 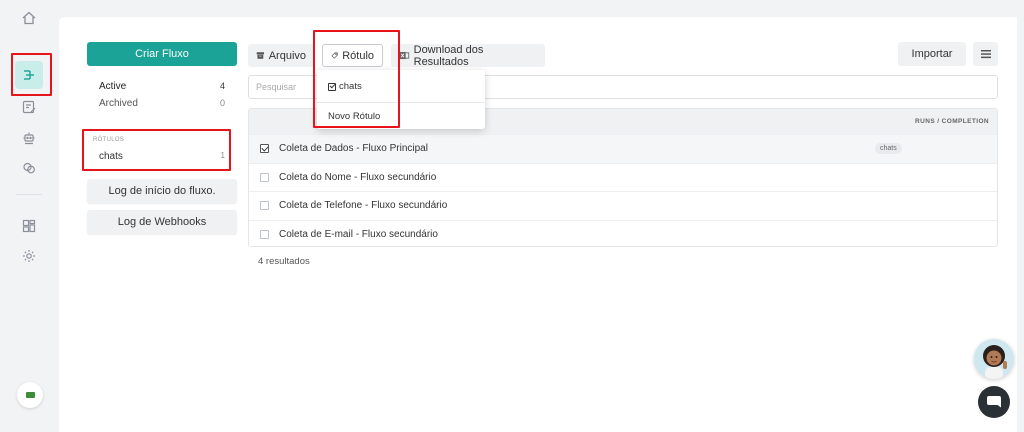 I want to click on hamburger-icon, so click(x=985, y=54).